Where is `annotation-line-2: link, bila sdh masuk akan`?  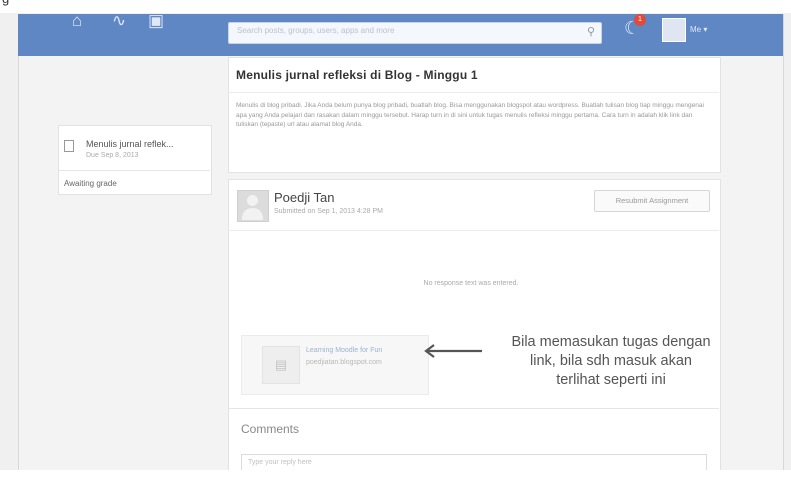
annotation-line-2: link, bila sdh masuk akan is located at coordinates (611, 361).